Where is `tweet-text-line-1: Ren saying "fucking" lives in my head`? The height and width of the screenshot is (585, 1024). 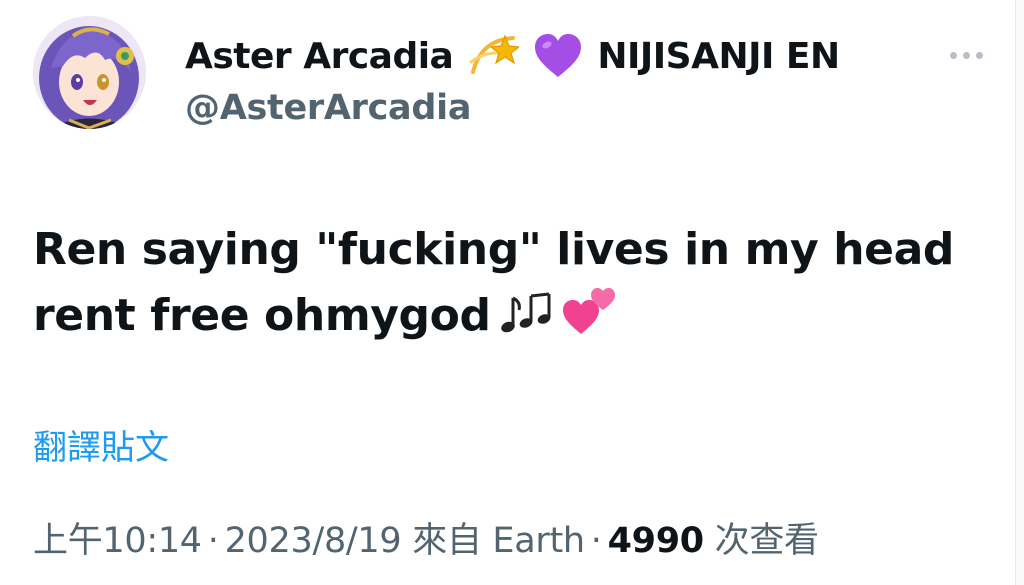
tweet-text-line-1: Ren saying "fucking" lives in my head is located at coordinates (493, 249).